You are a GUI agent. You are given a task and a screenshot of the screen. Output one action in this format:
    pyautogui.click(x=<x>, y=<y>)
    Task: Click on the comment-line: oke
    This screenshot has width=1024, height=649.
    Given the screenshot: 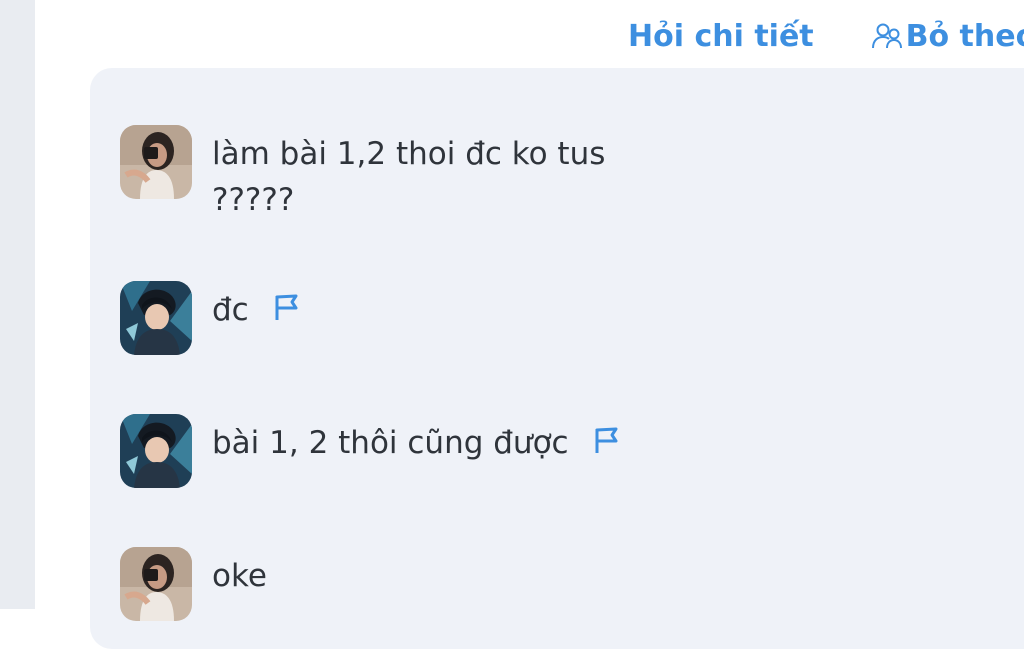 What is the action you would take?
    pyautogui.click(x=239, y=576)
    